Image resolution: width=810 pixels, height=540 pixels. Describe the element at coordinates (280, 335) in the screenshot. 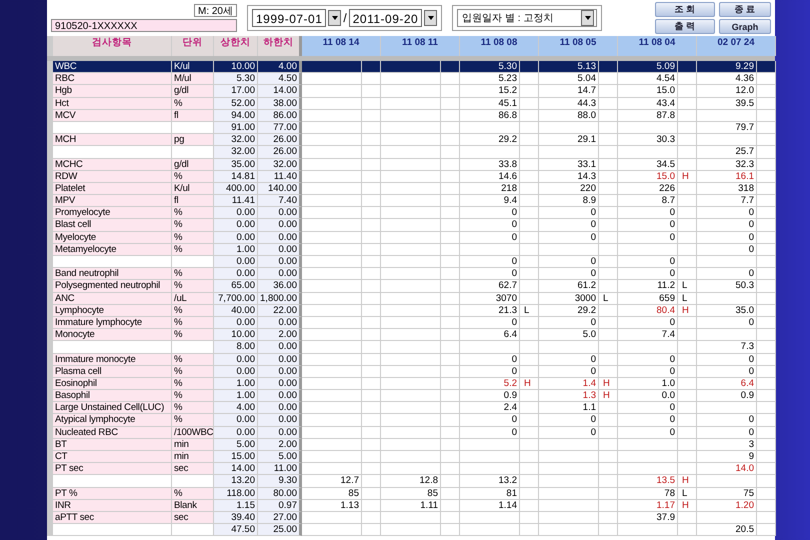

I see `lower-limit-cell: 2.00` at that location.